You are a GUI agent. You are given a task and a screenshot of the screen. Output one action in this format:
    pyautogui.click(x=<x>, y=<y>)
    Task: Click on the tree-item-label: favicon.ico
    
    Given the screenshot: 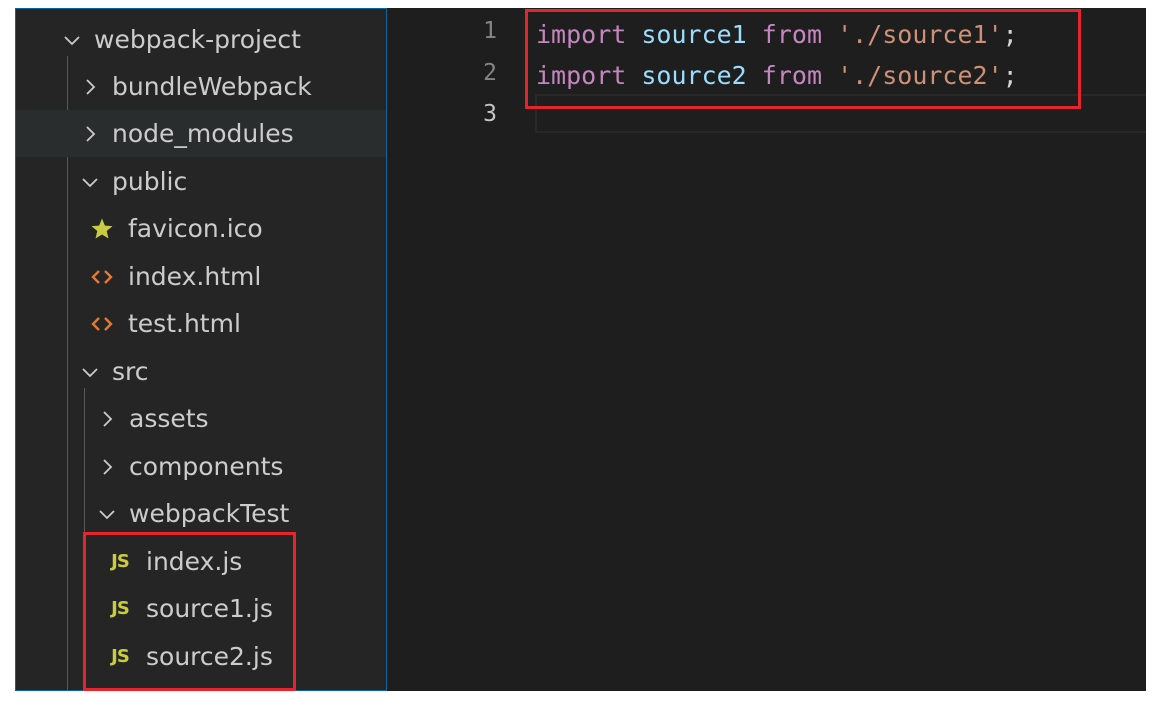 What is the action you would take?
    pyautogui.click(x=195, y=228)
    